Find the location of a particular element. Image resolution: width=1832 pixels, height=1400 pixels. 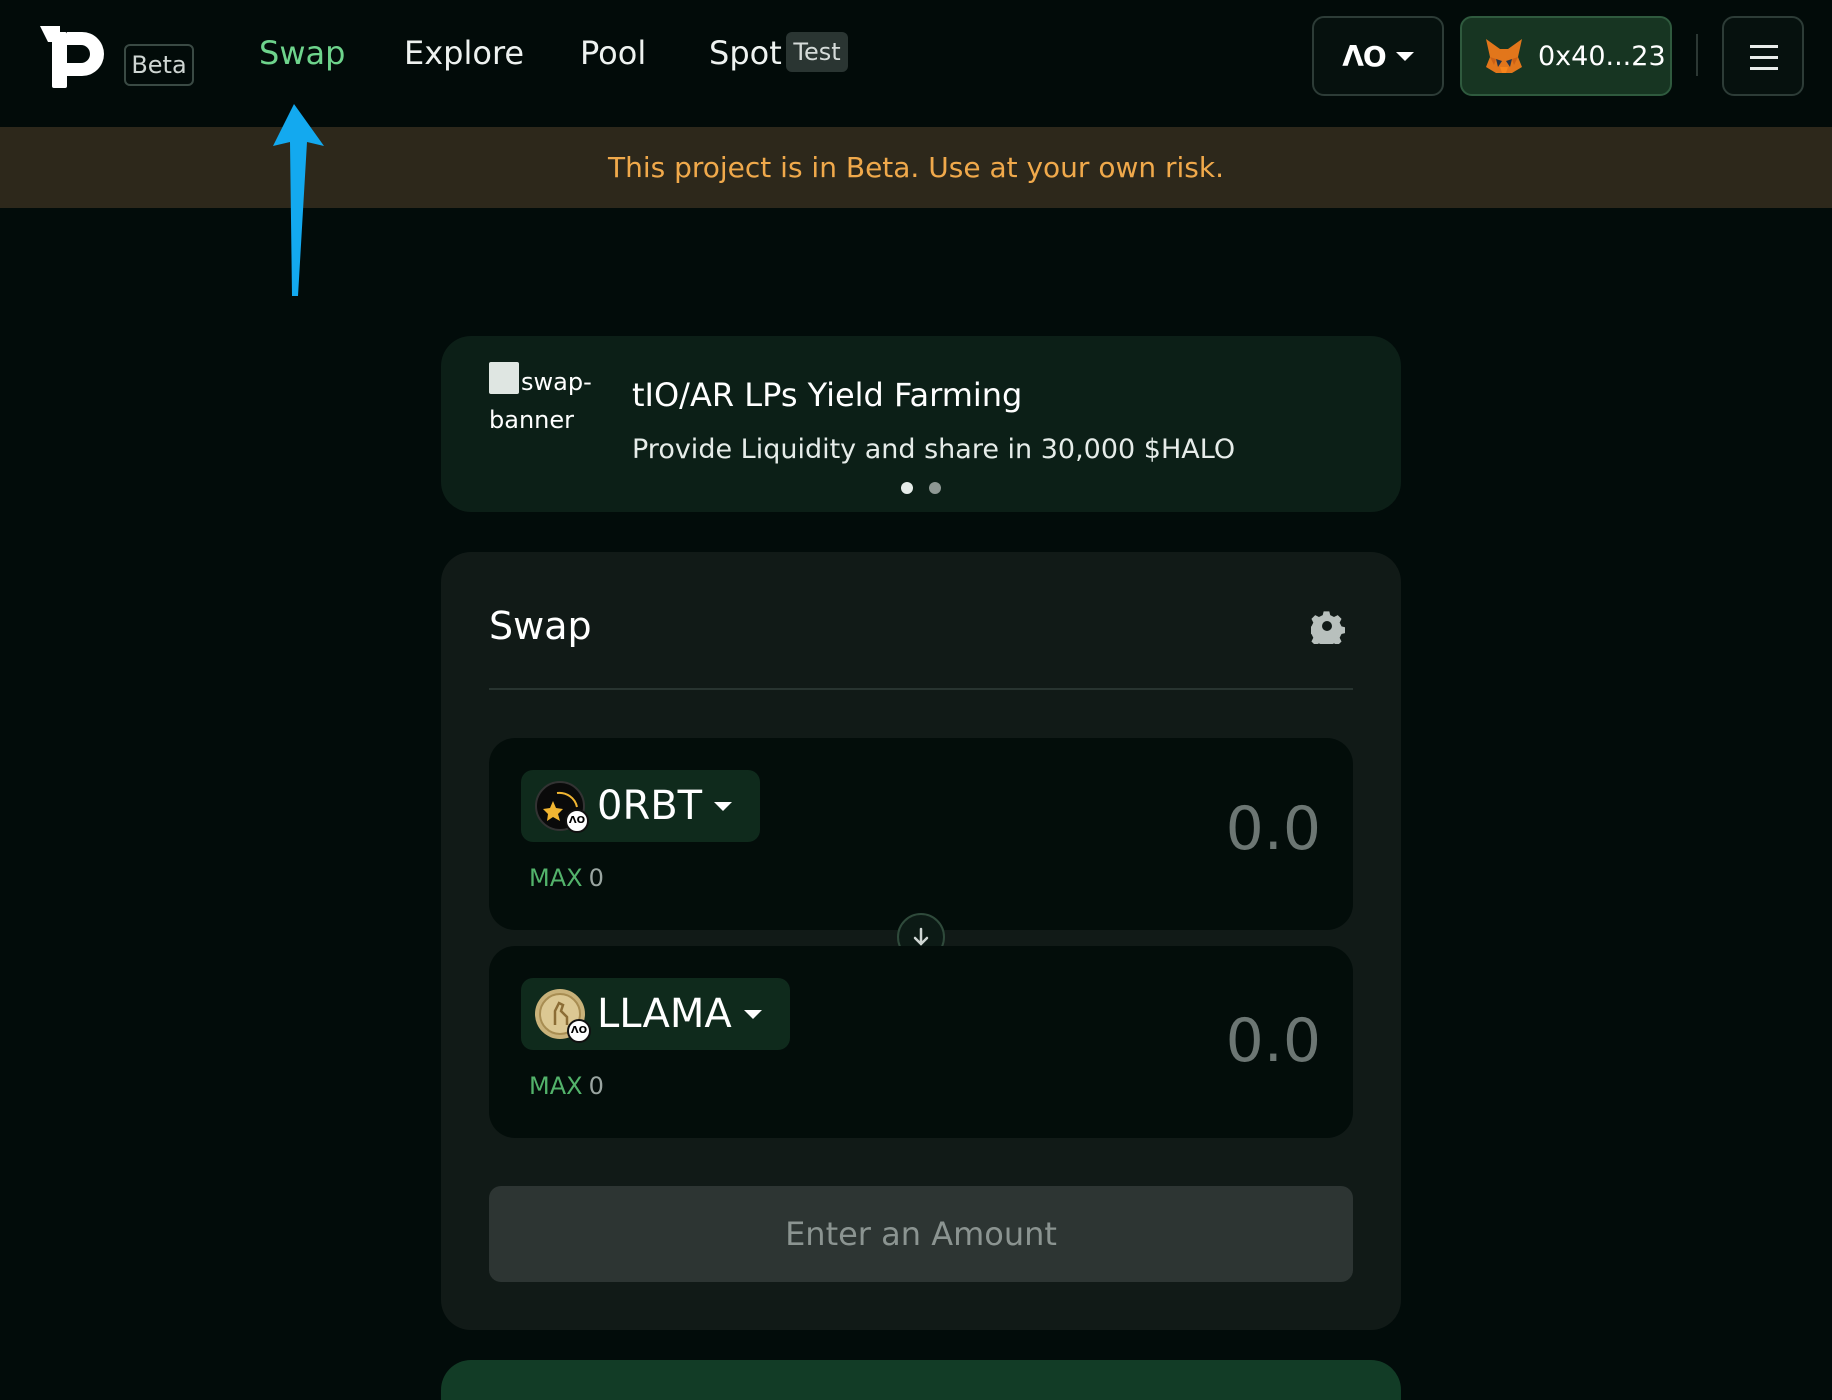

metamask-fox-icon is located at coordinates (1504, 56).